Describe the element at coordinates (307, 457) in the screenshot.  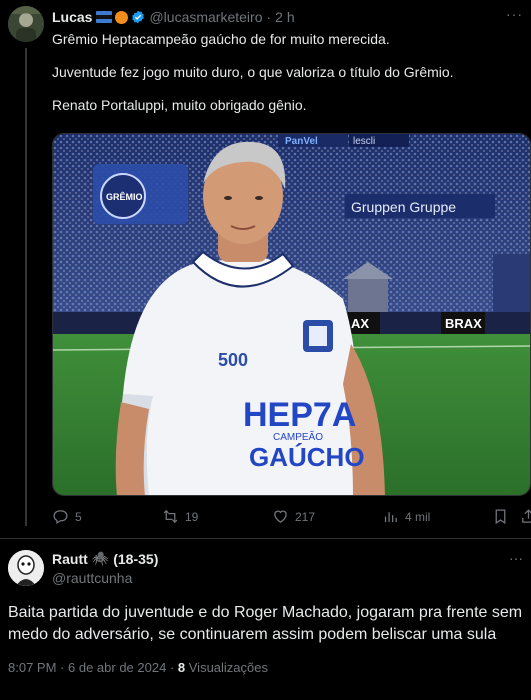
I see `shirt-line-3: GAÚCHO` at that location.